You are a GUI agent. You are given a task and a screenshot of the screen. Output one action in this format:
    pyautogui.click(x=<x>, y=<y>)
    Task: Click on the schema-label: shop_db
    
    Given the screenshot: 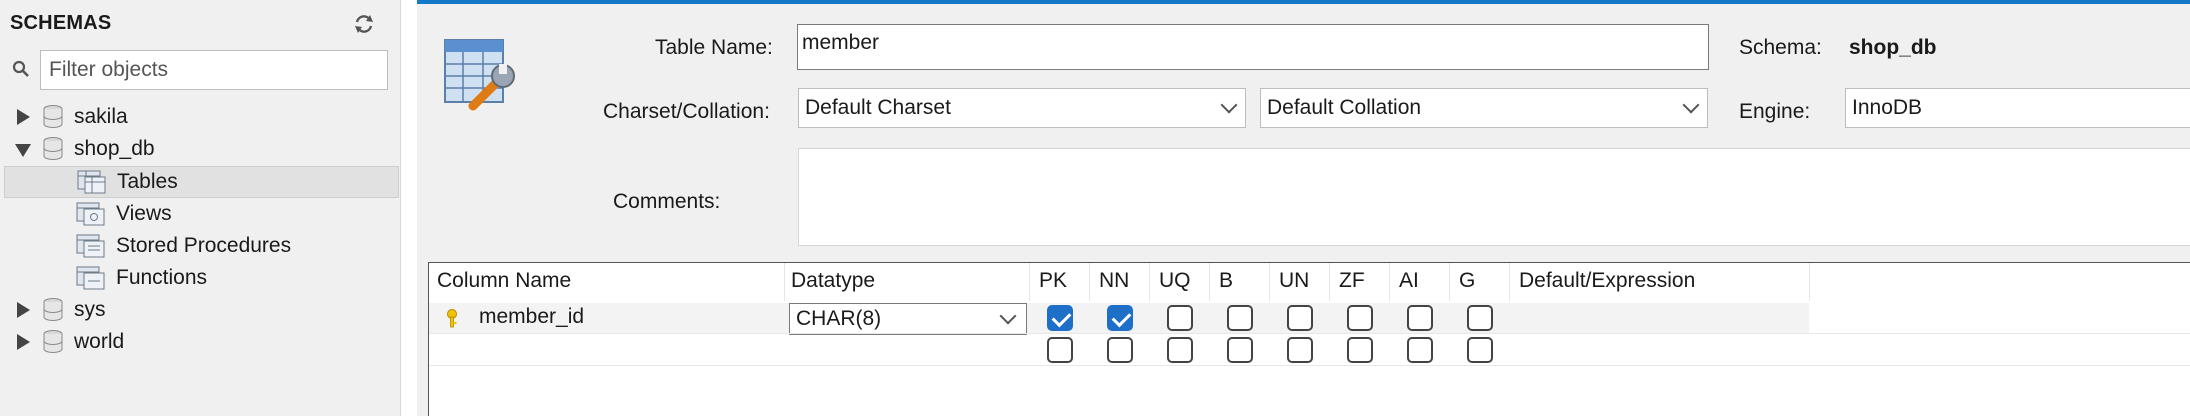 What is the action you would take?
    pyautogui.click(x=114, y=148)
    